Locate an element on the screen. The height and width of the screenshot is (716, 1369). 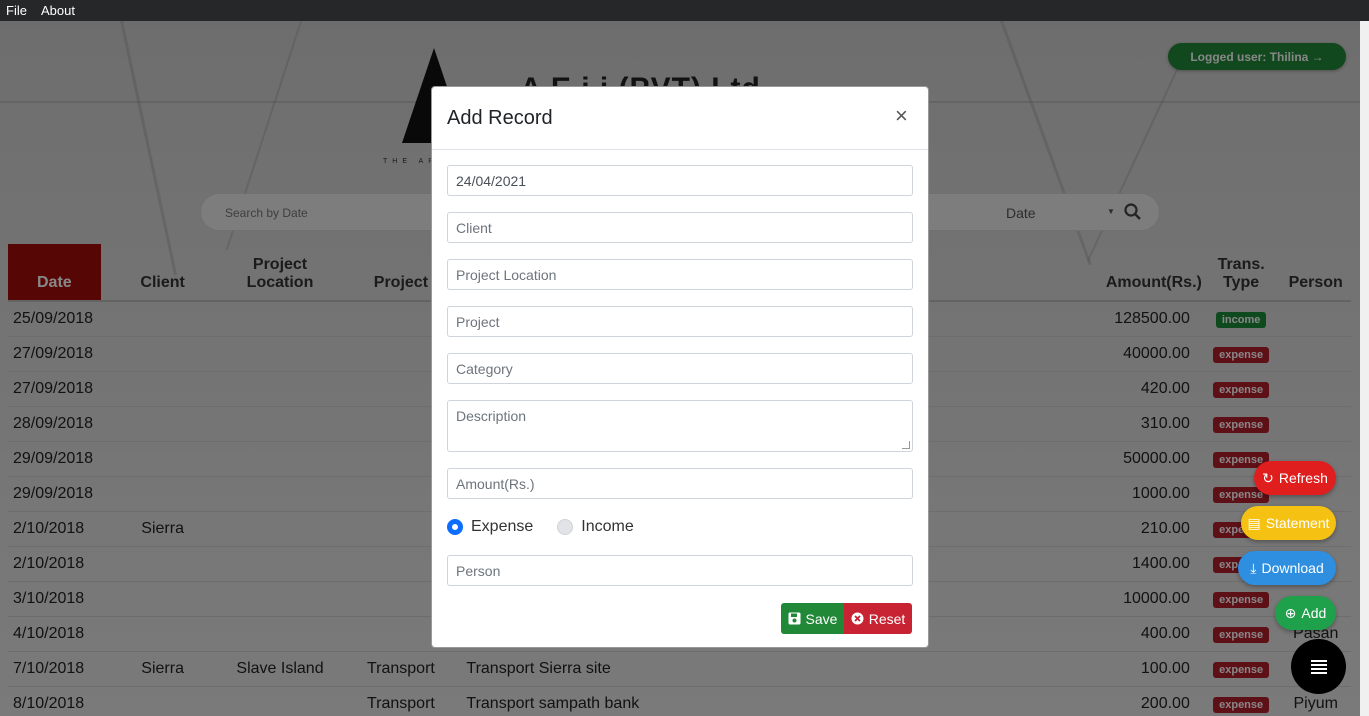
page-scrollbar is located at coordinates (1364, 368).